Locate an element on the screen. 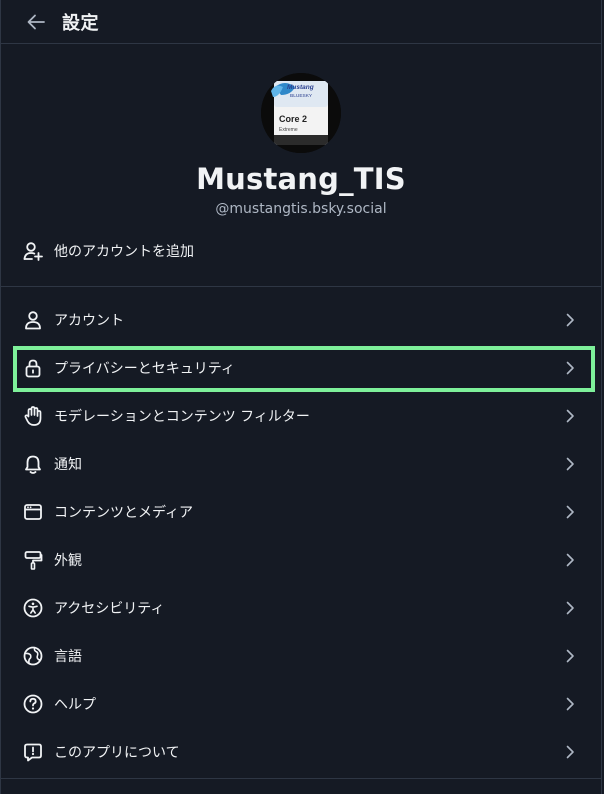  menu-item-label: プライバシーとセキュリティ is located at coordinates (144, 369).